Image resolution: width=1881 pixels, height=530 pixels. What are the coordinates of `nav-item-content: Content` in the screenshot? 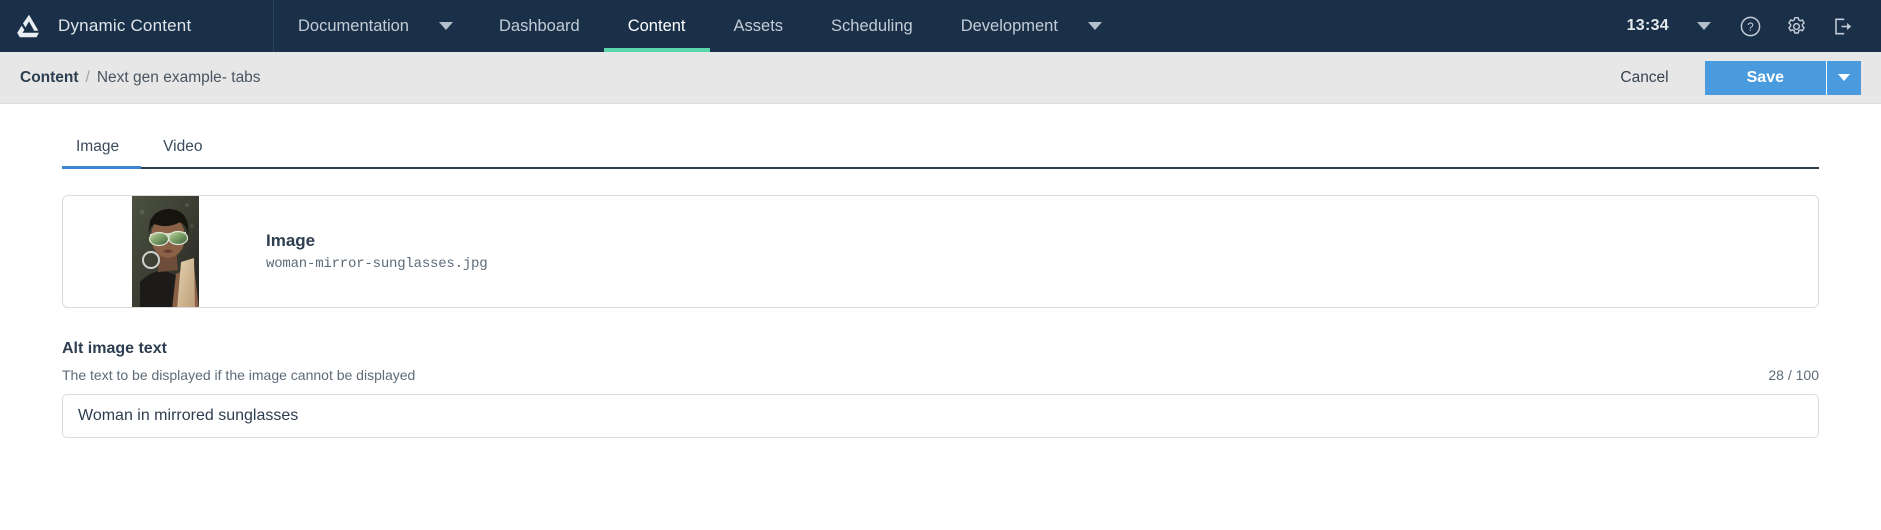 It's located at (656, 26).